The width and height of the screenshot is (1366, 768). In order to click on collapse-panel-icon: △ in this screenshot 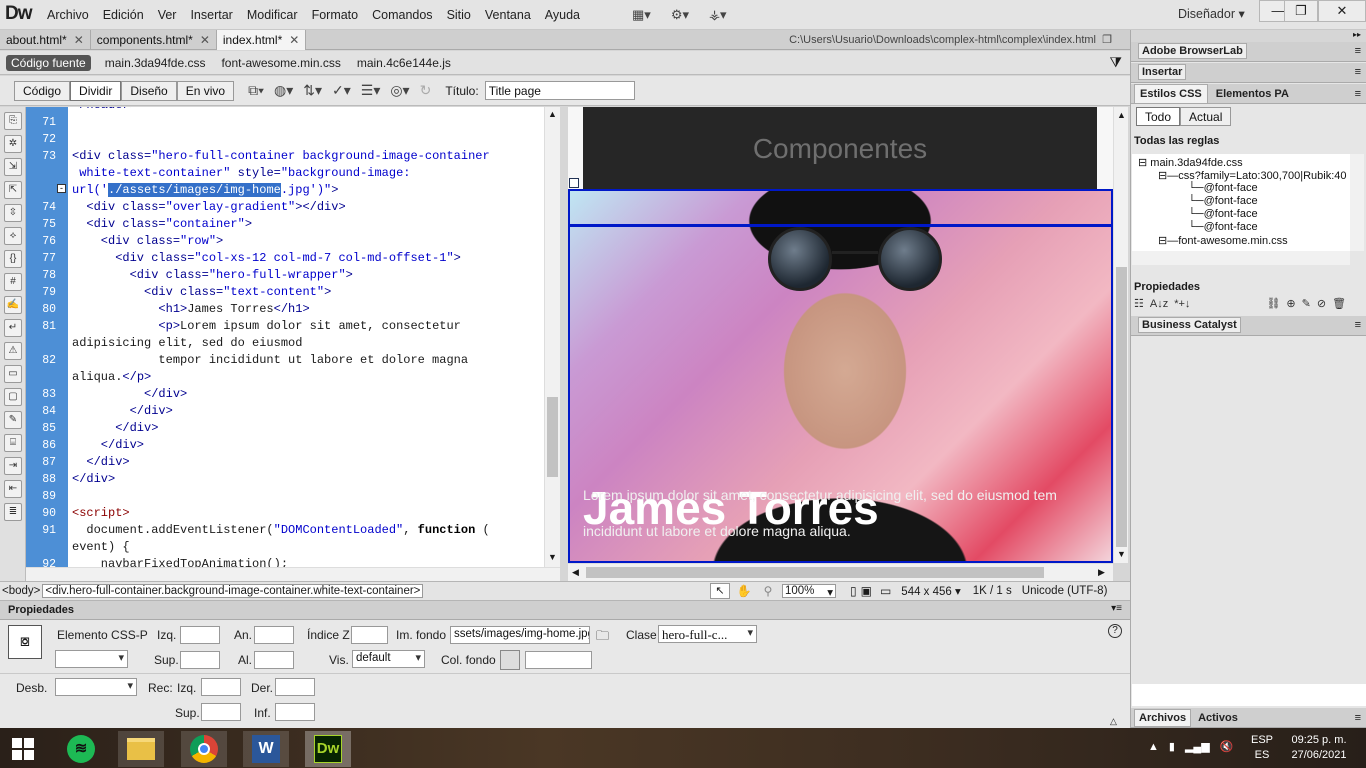, I will do `click(1113, 721)`.